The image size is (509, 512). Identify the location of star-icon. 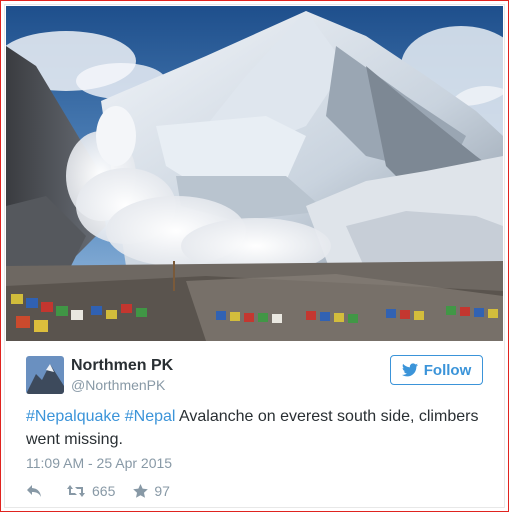
(141, 491).